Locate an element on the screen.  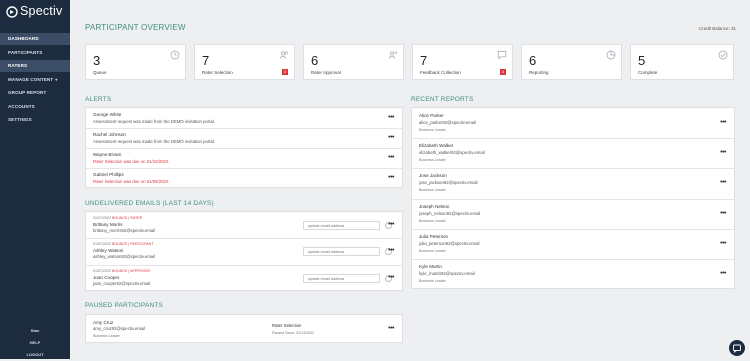
recipient-email: ashley_watson92@spectiv.email is located at coordinates (124, 256).